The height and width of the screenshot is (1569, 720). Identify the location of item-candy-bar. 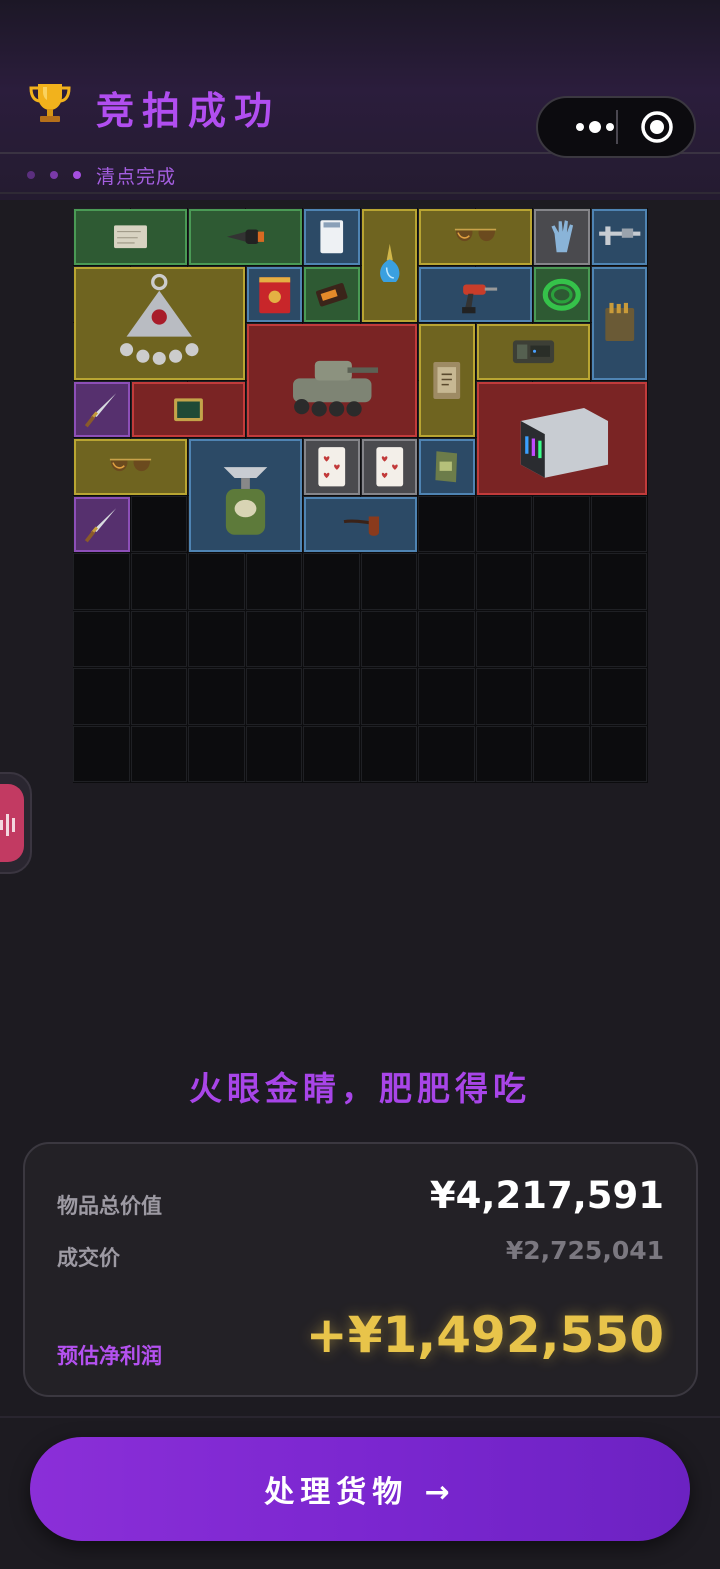
(332, 294).